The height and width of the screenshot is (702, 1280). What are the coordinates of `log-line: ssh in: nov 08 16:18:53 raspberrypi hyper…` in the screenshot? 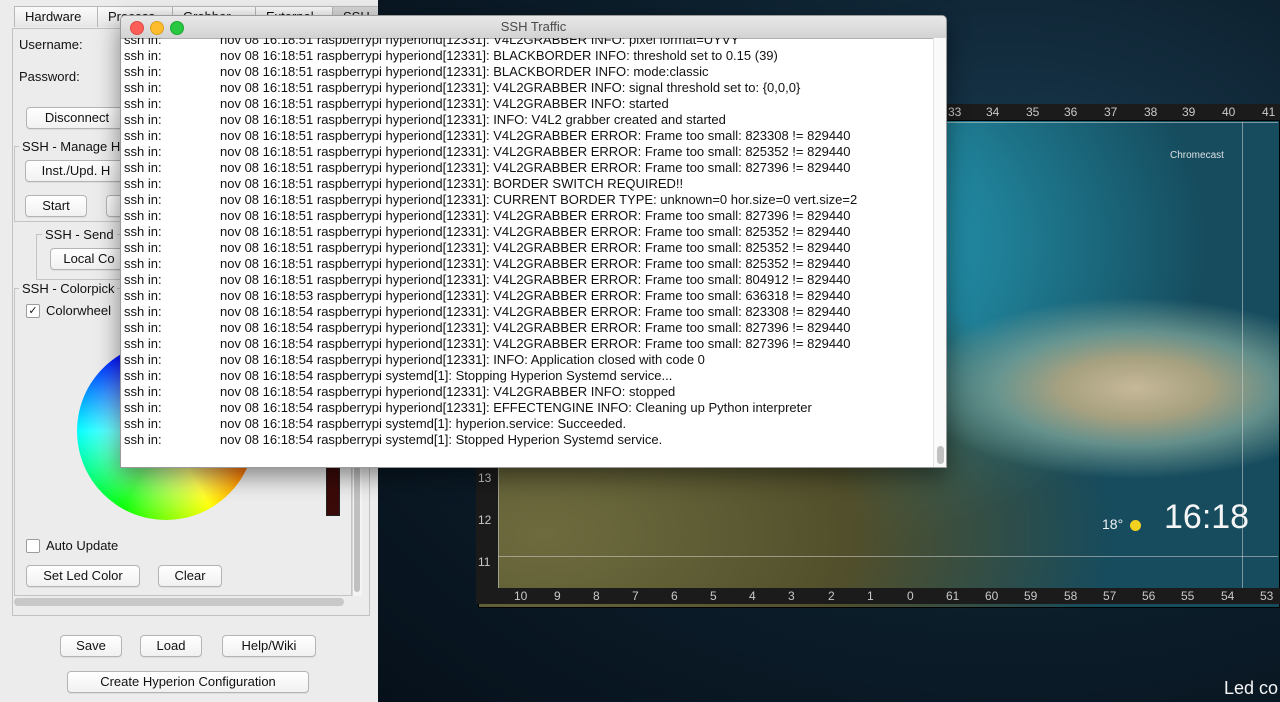 It's located at (527, 296).